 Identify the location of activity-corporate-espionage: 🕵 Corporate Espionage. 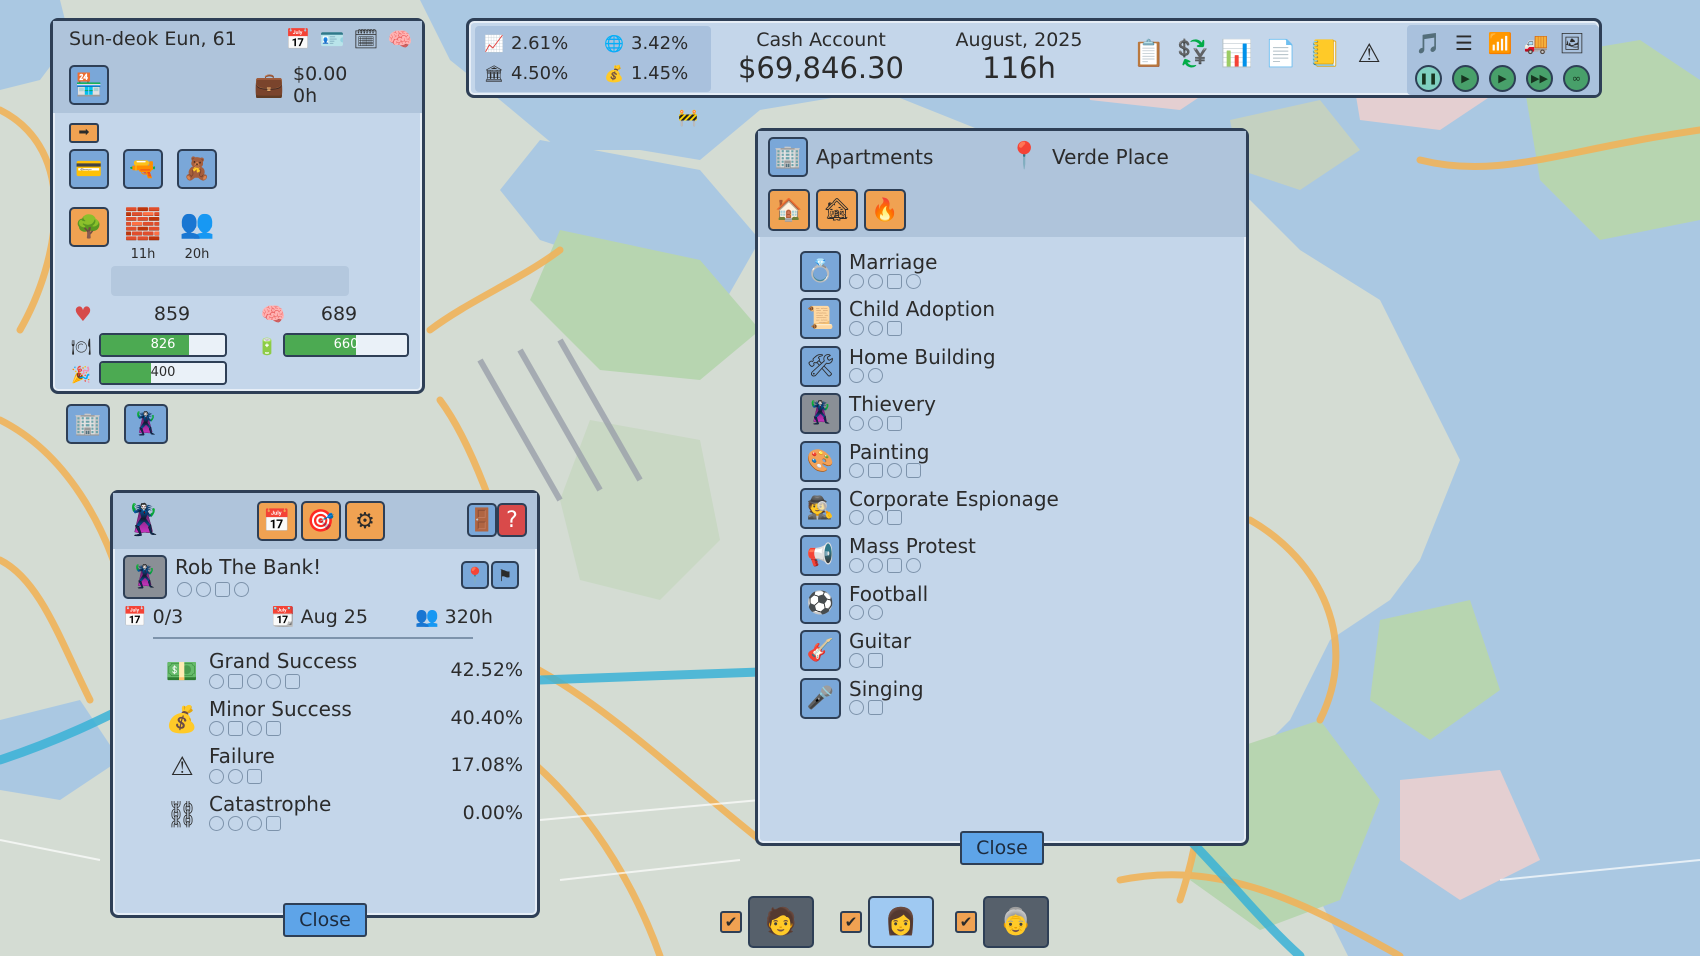
(1010, 511).